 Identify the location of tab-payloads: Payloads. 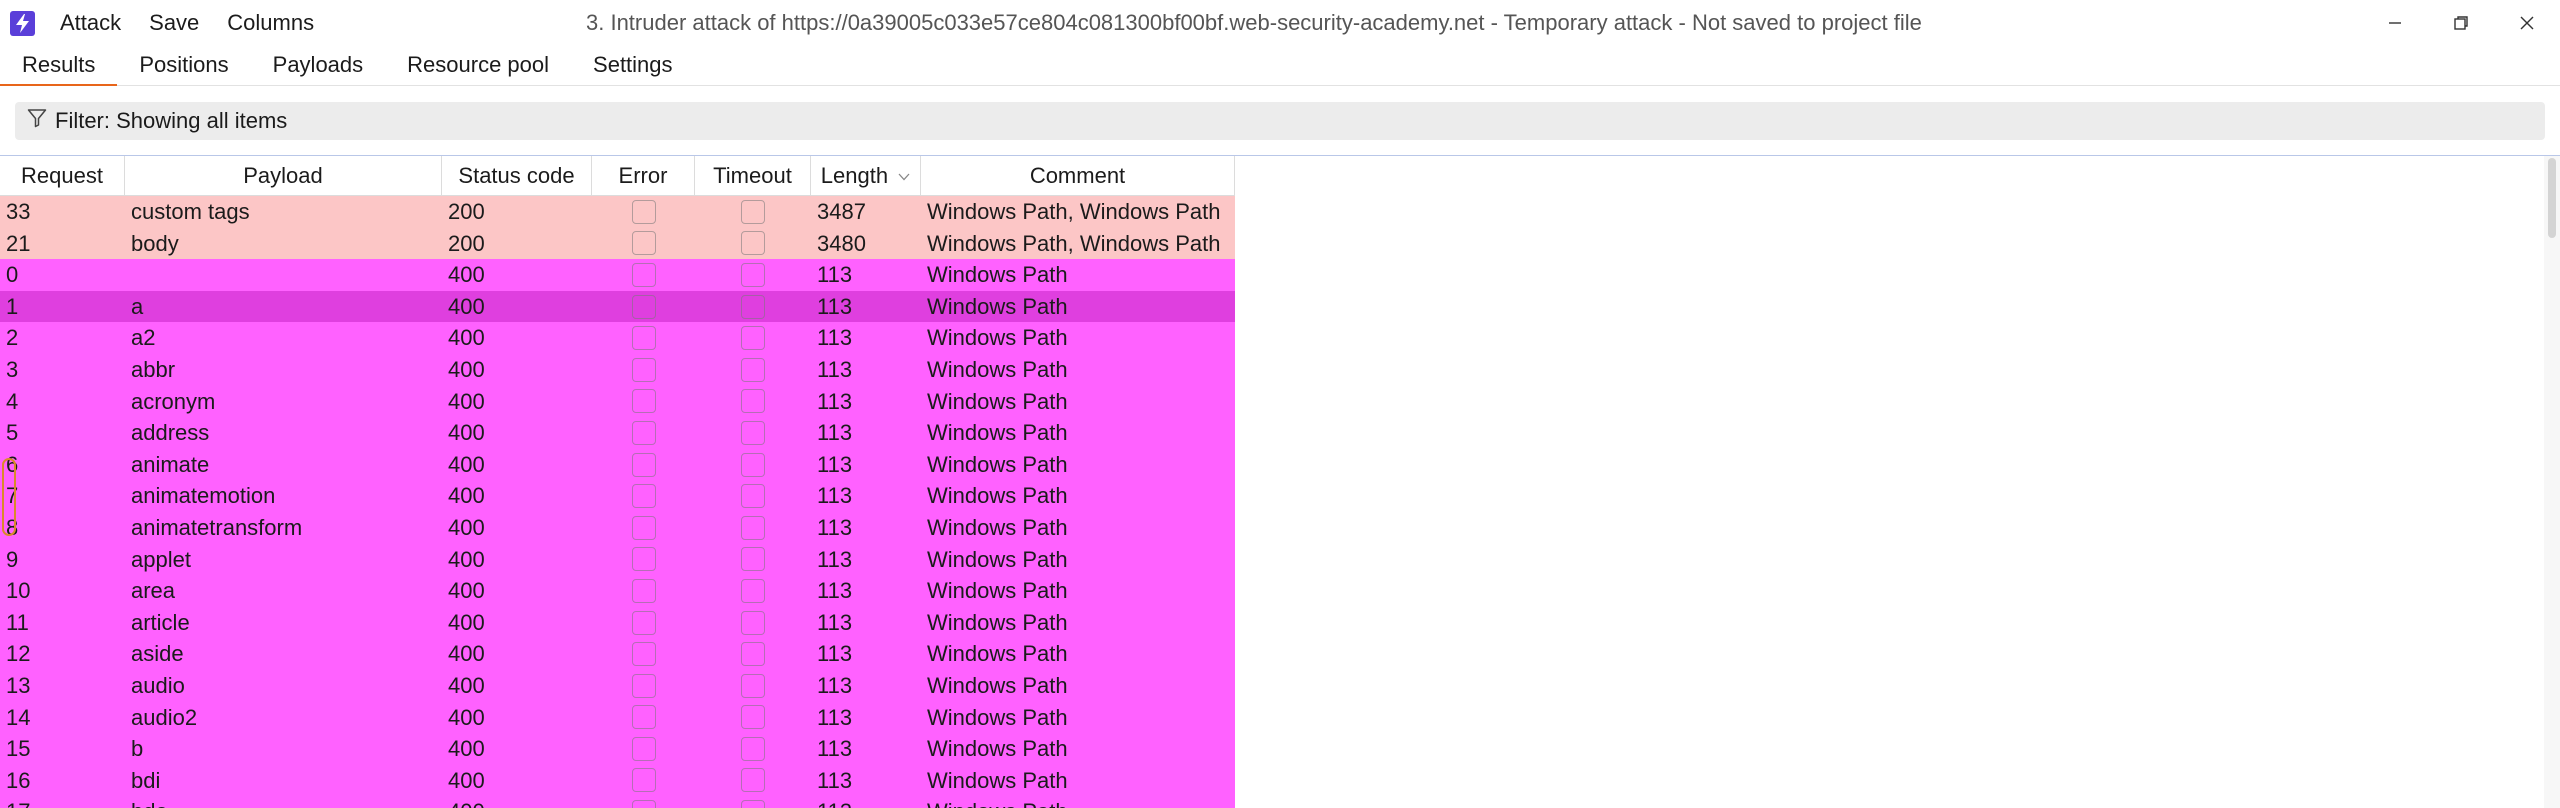
(318, 66).